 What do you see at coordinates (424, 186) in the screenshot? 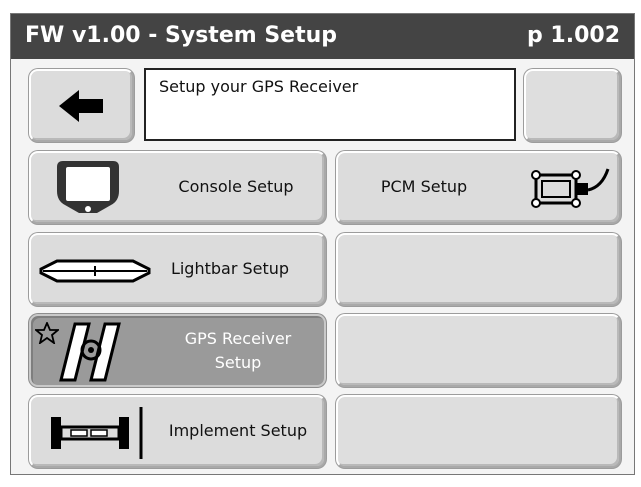
I see `pcm-setup-label: PCM Setup` at bounding box center [424, 186].